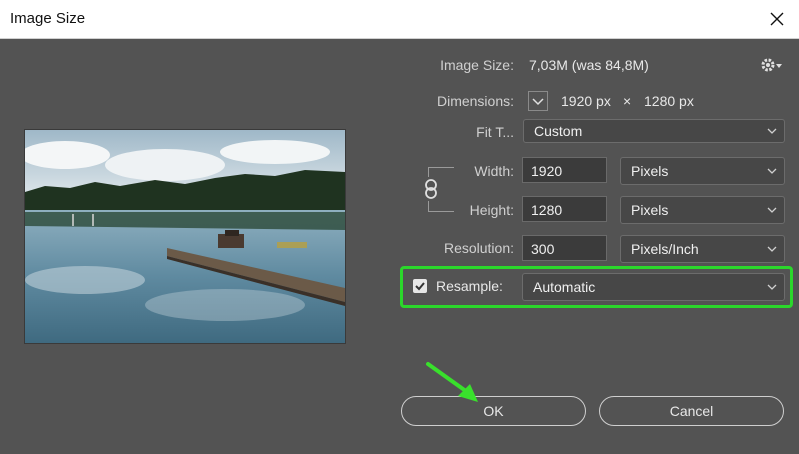 The width and height of the screenshot is (799, 454). I want to click on height-label: Height:, so click(491, 210).